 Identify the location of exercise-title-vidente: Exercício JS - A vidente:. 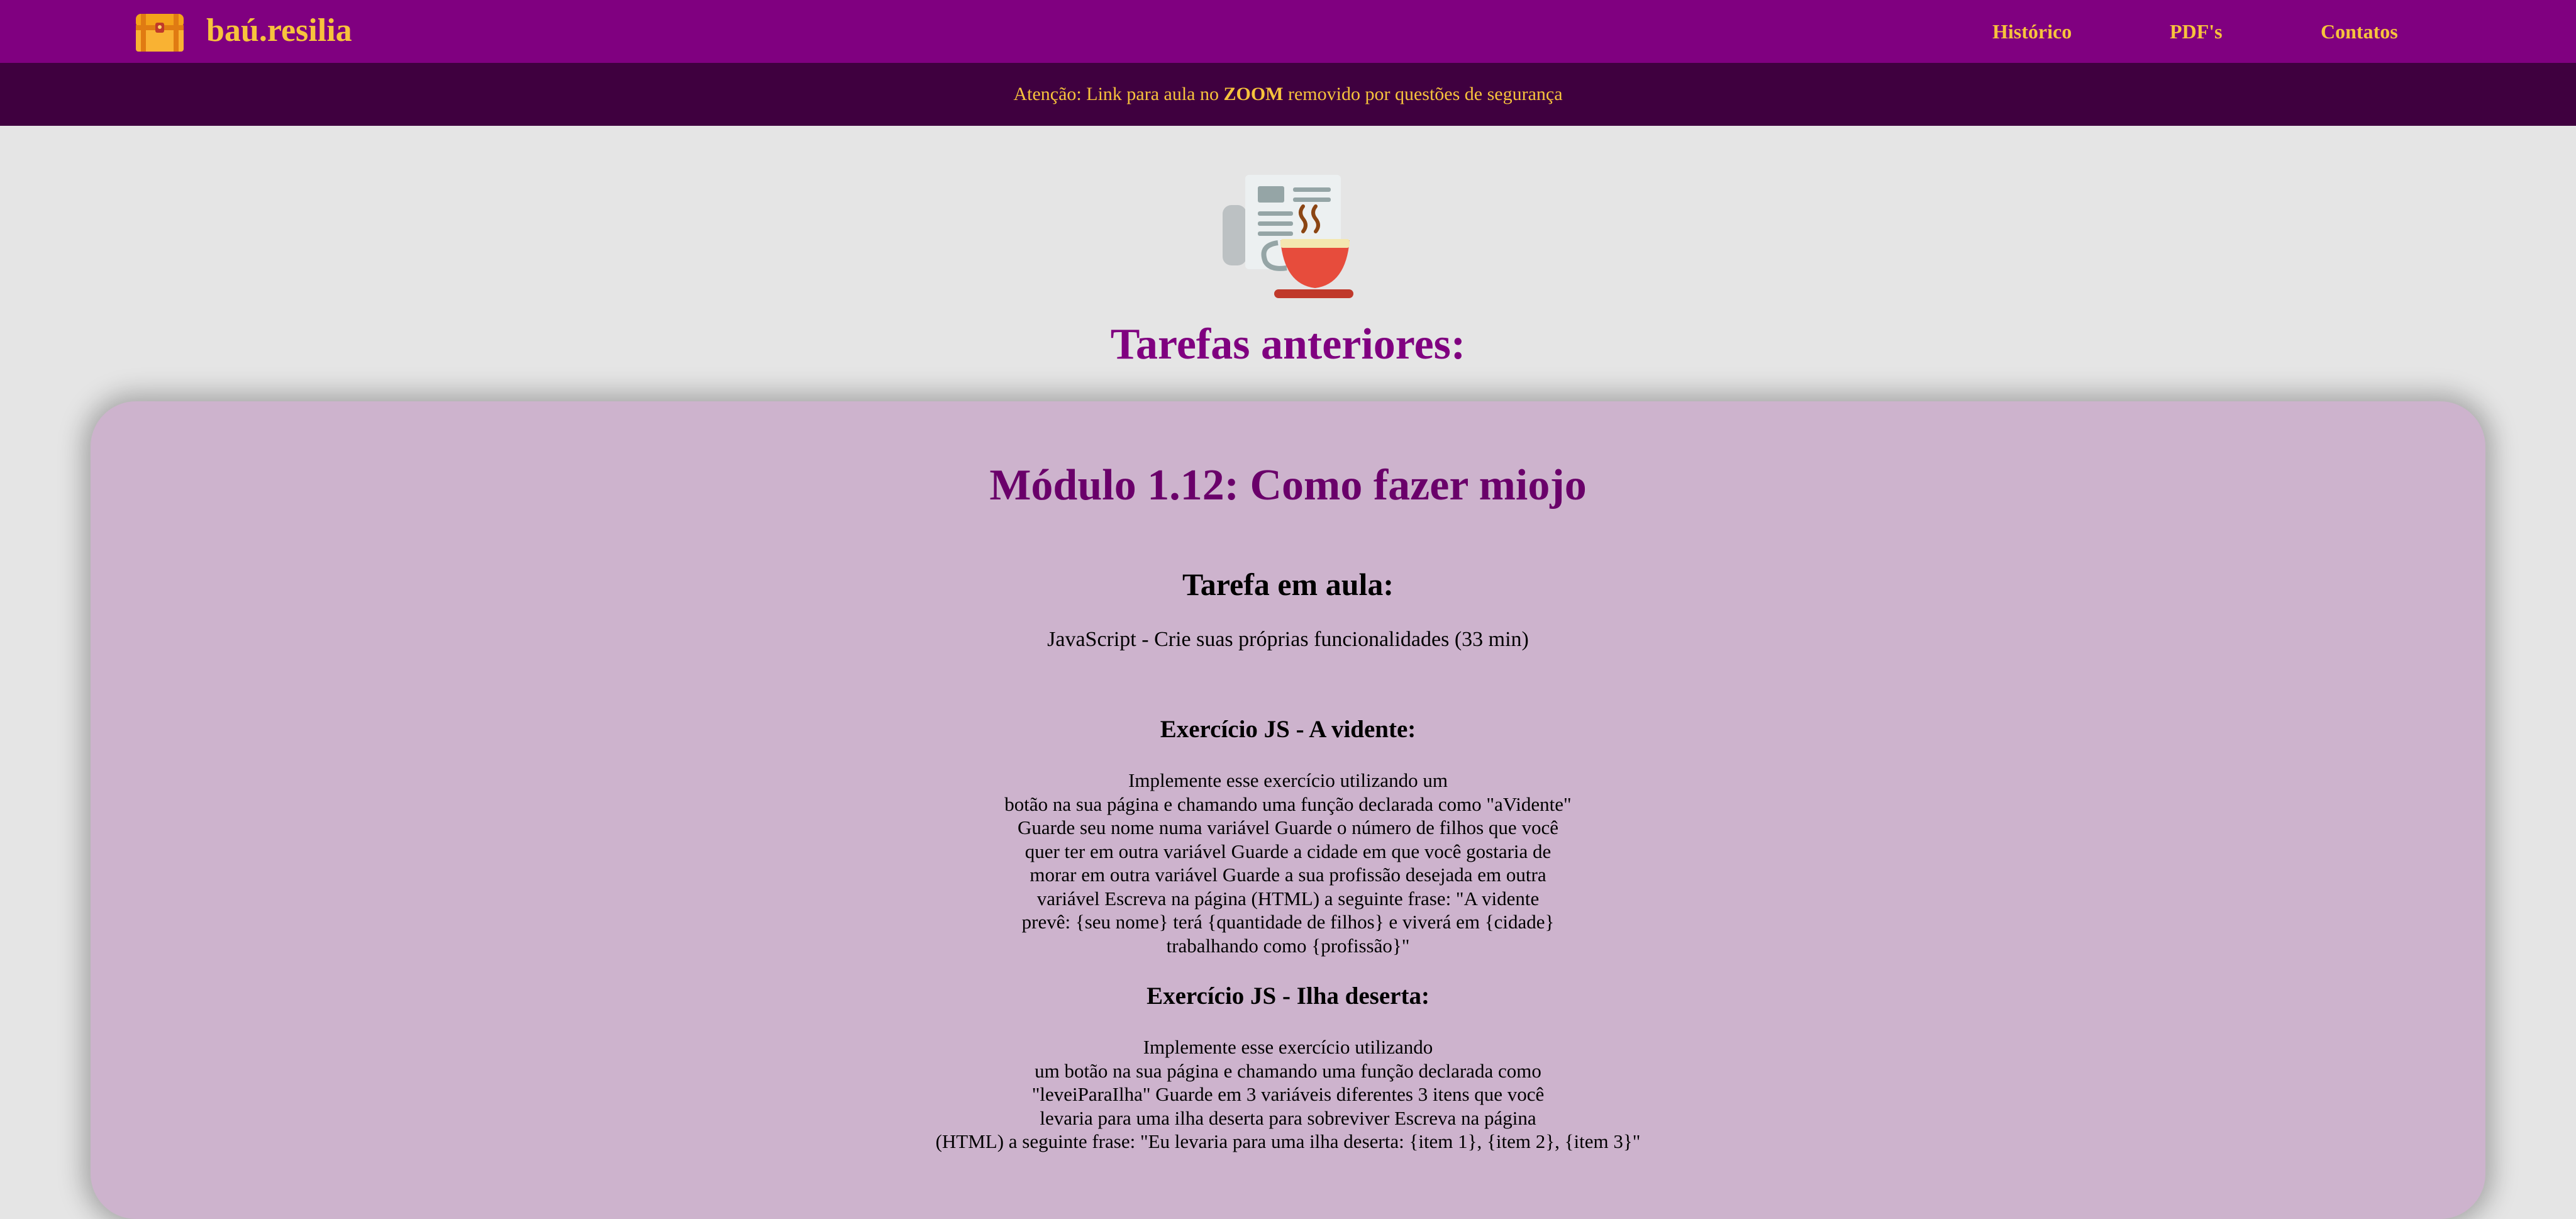
(1288, 730).